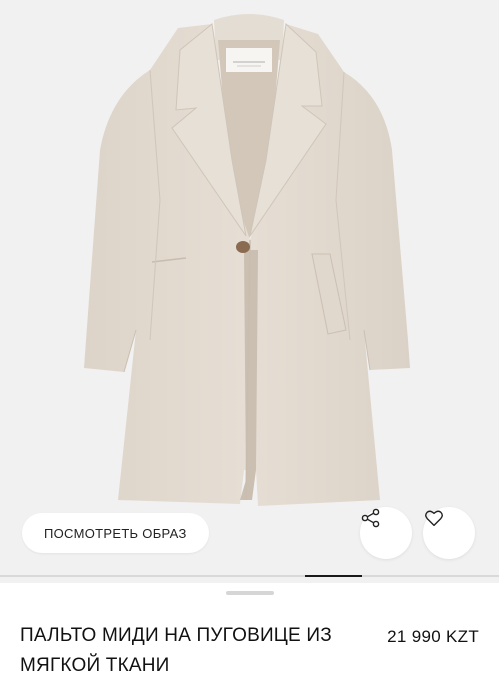 The height and width of the screenshot is (699, 499). I want to click on product-title: ПАЛЬТО МИДИ НА ПУГОВИЦЕ ИЗ МЯГКОЙ ТКАНИ, so click(176, 650).